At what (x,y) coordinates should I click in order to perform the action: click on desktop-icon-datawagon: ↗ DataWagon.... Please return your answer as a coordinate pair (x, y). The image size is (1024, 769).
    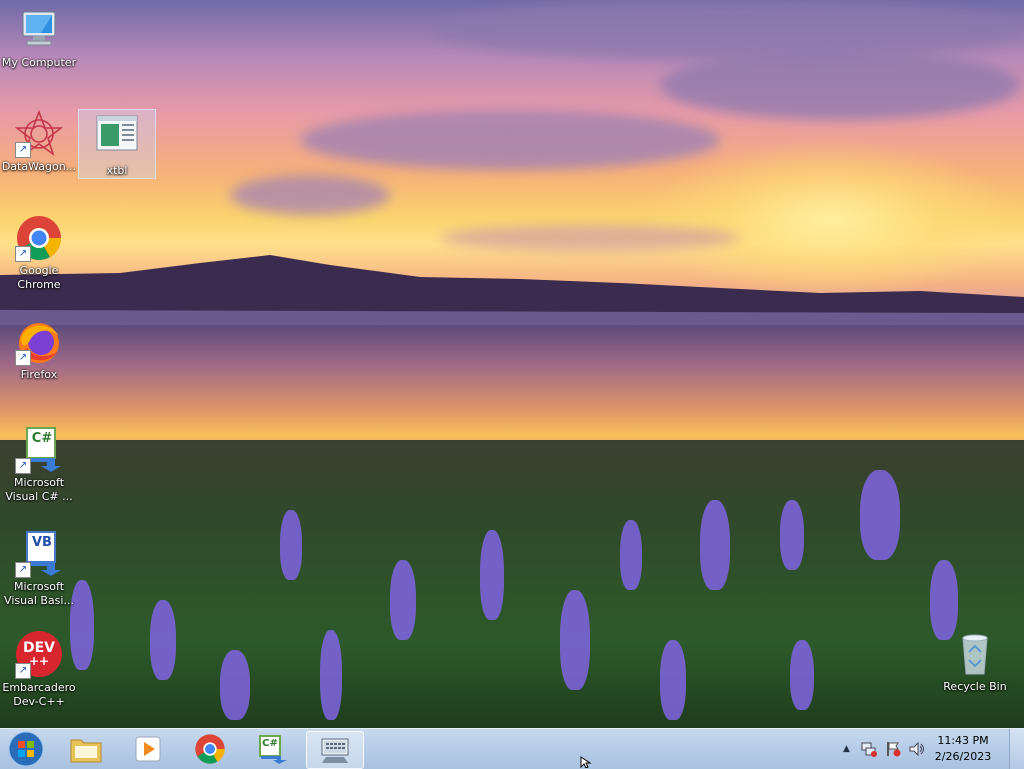
    Looking at the image, I should click on (39, 141).